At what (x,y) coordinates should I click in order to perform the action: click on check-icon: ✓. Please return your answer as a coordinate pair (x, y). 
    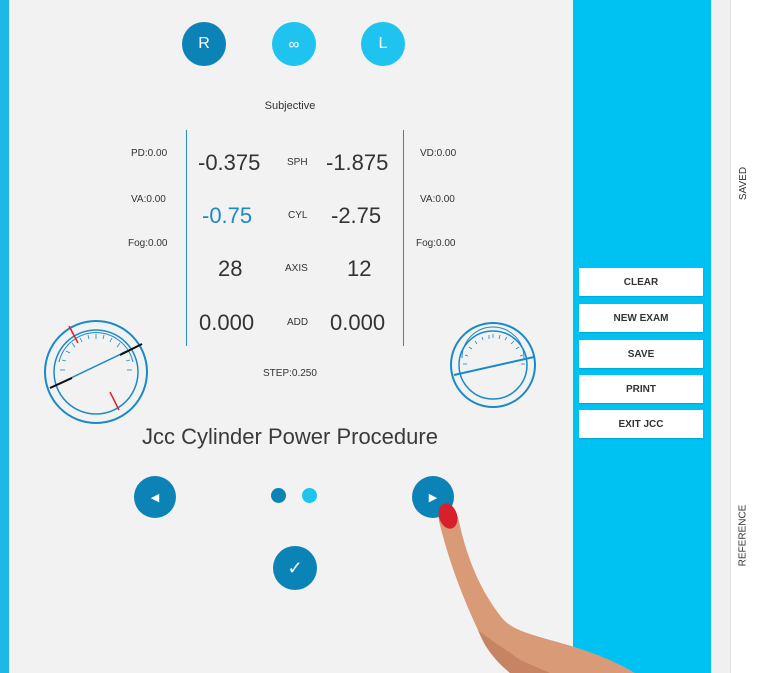
    Looking at the image, I should click on (295, 567).